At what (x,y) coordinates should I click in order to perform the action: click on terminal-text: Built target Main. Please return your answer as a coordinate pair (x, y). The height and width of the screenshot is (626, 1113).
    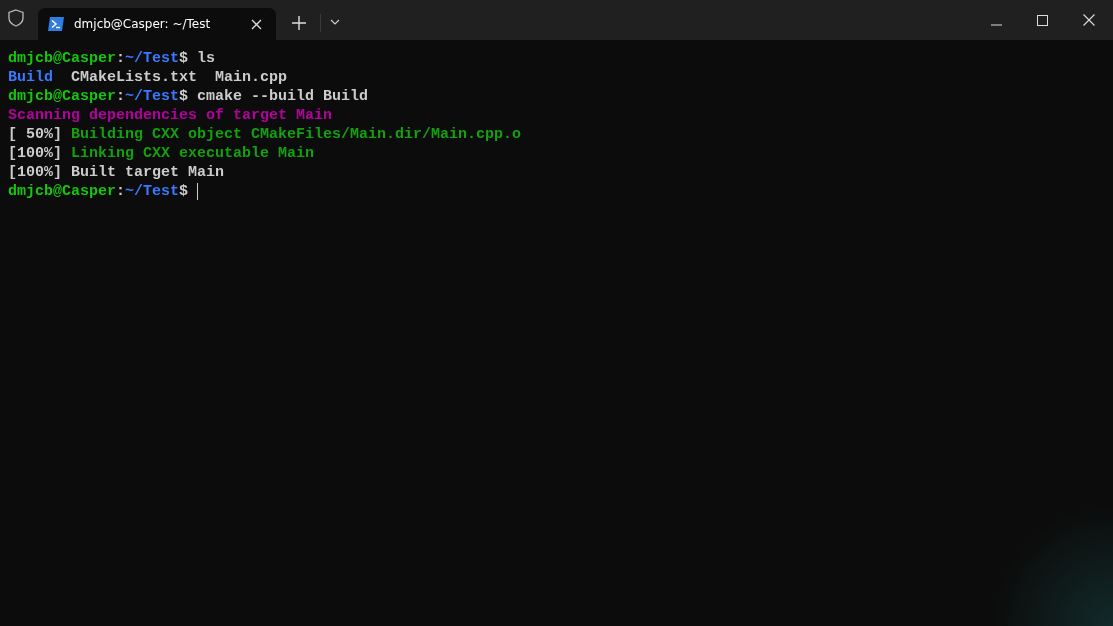
    Looking at the image, I should click on (148, 172).